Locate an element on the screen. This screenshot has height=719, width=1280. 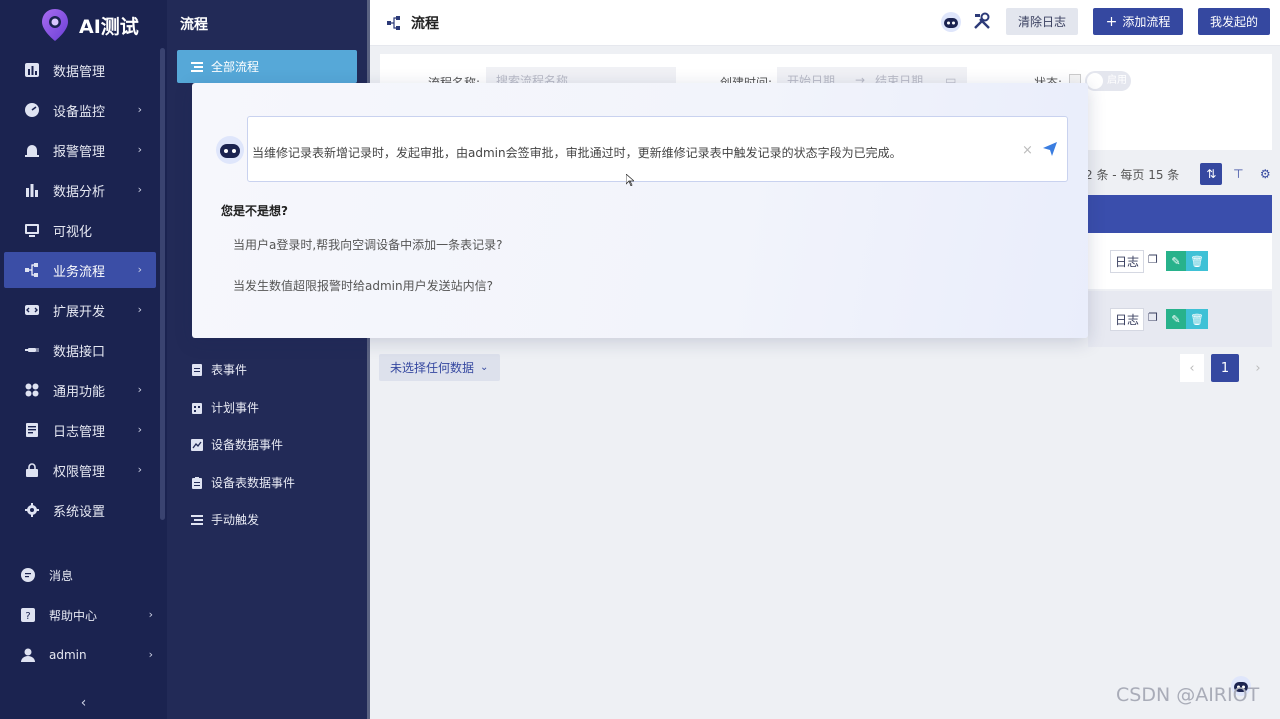
subnav-item-label: 手动触发 is located at coordinates (235, 520).